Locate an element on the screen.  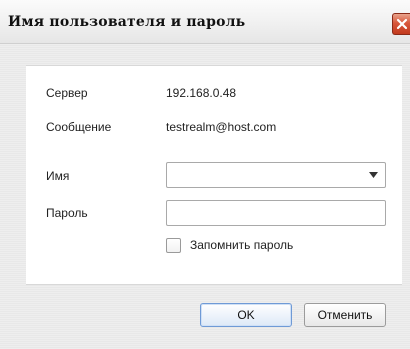
remember-password-label: Запомнить пароль is located at coordinates (241, 245).